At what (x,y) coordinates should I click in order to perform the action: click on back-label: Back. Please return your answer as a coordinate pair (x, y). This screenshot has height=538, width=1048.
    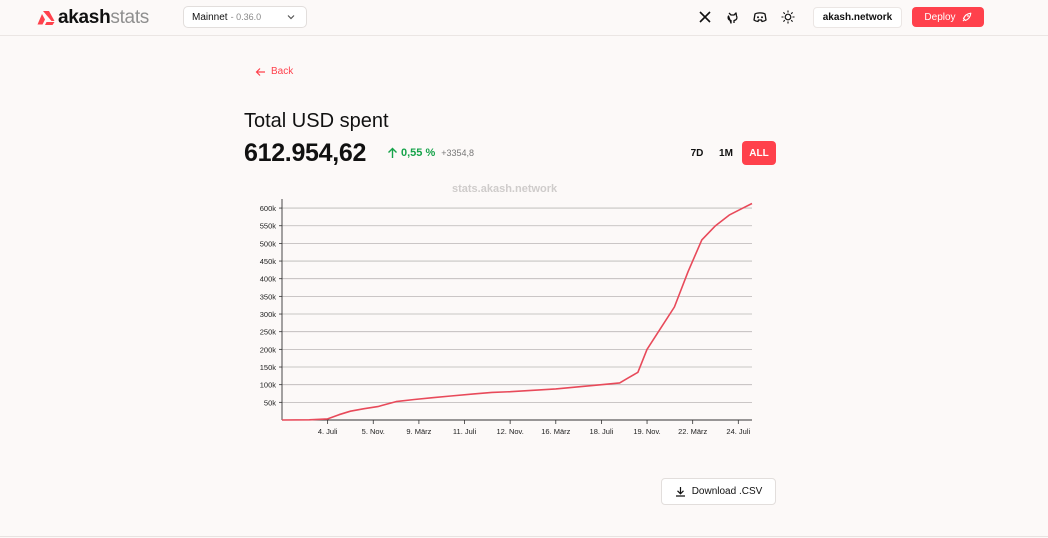
    Looking at the image, I should click on (282, 71).